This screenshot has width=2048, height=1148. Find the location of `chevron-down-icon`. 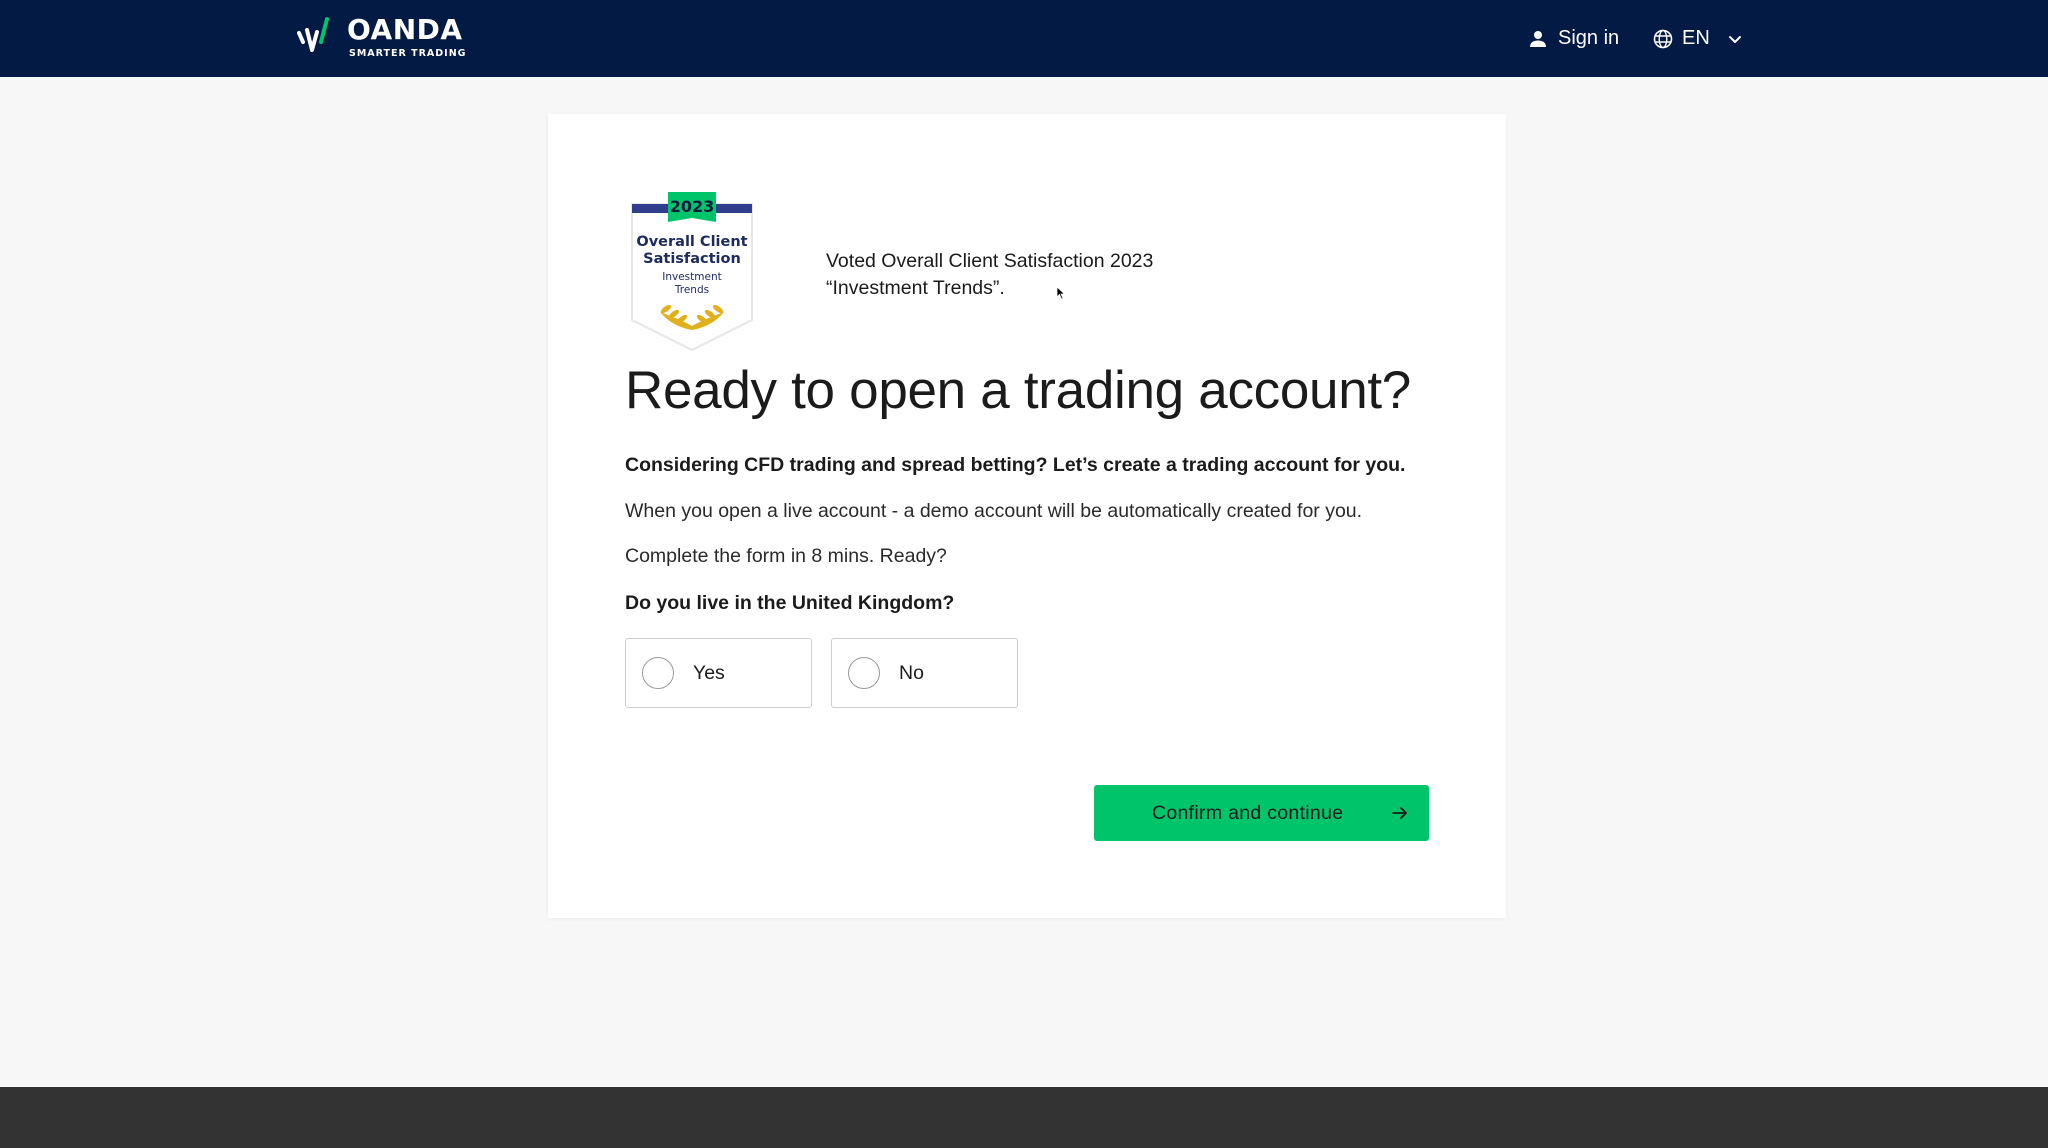

chevron-down-icon is located at coordinates (1734, 39).